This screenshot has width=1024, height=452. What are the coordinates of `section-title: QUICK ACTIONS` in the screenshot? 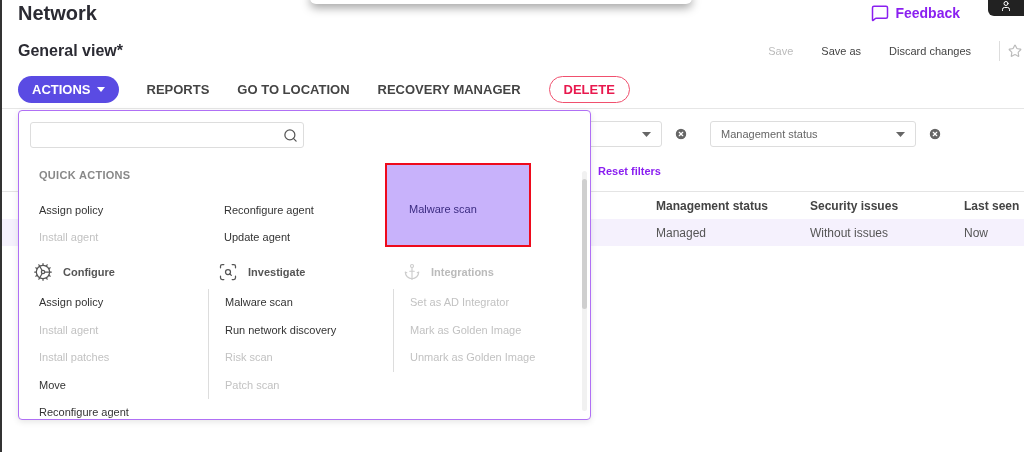 It's located at (85, 174).